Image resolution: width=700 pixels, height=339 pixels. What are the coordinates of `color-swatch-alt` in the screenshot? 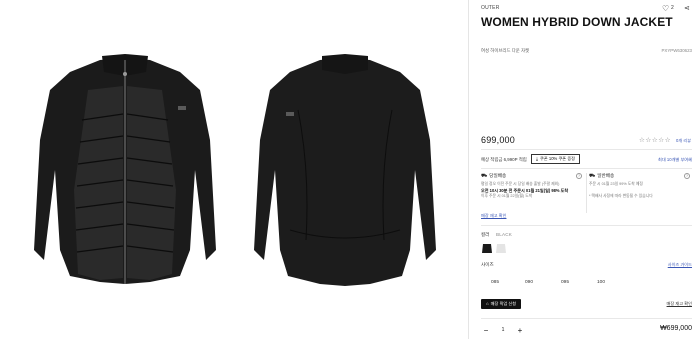 It's located at (501, 248).